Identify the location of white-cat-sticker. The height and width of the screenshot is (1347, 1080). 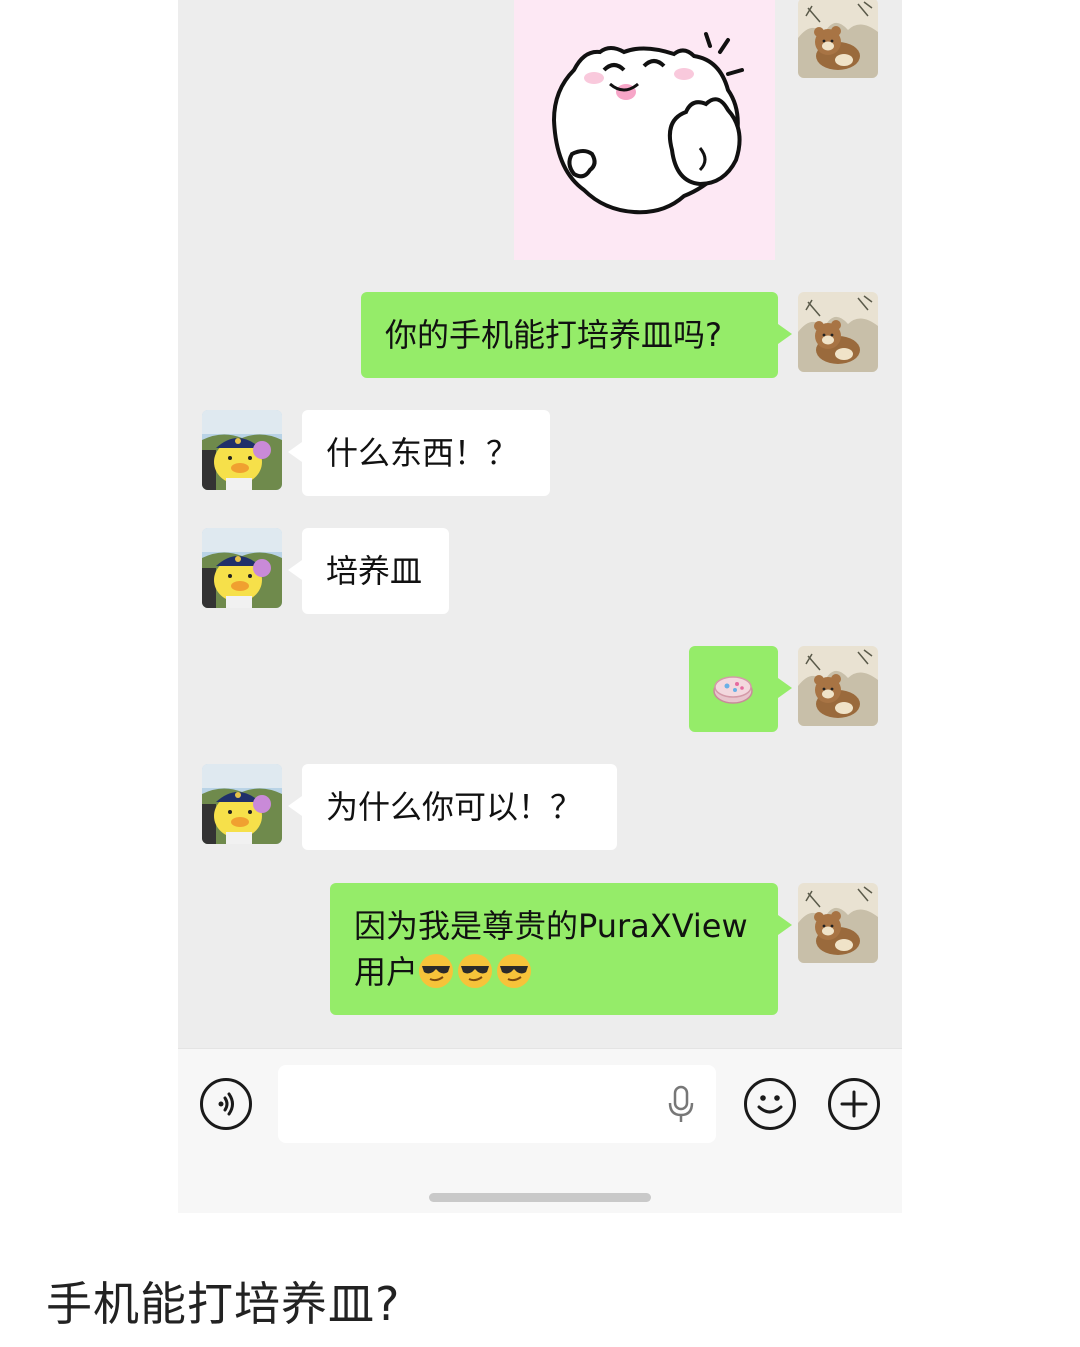
(647, 123).